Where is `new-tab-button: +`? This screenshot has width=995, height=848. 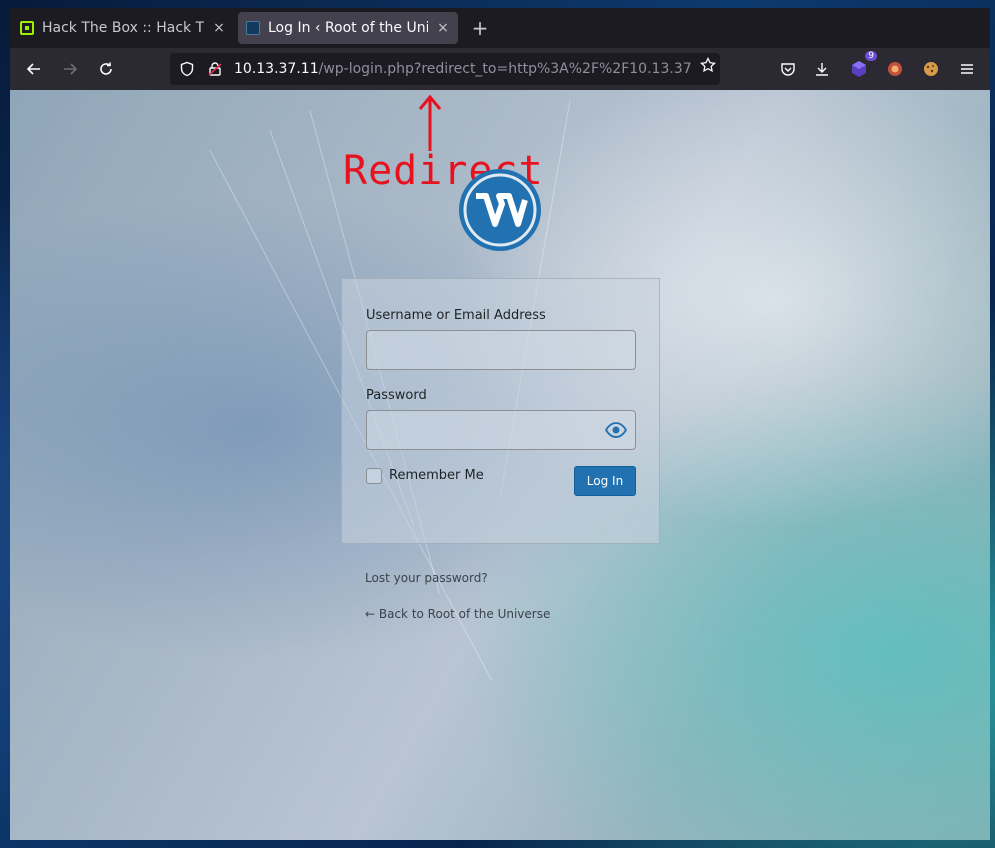
new-tab-button: + is located at coordinates (480, 28).